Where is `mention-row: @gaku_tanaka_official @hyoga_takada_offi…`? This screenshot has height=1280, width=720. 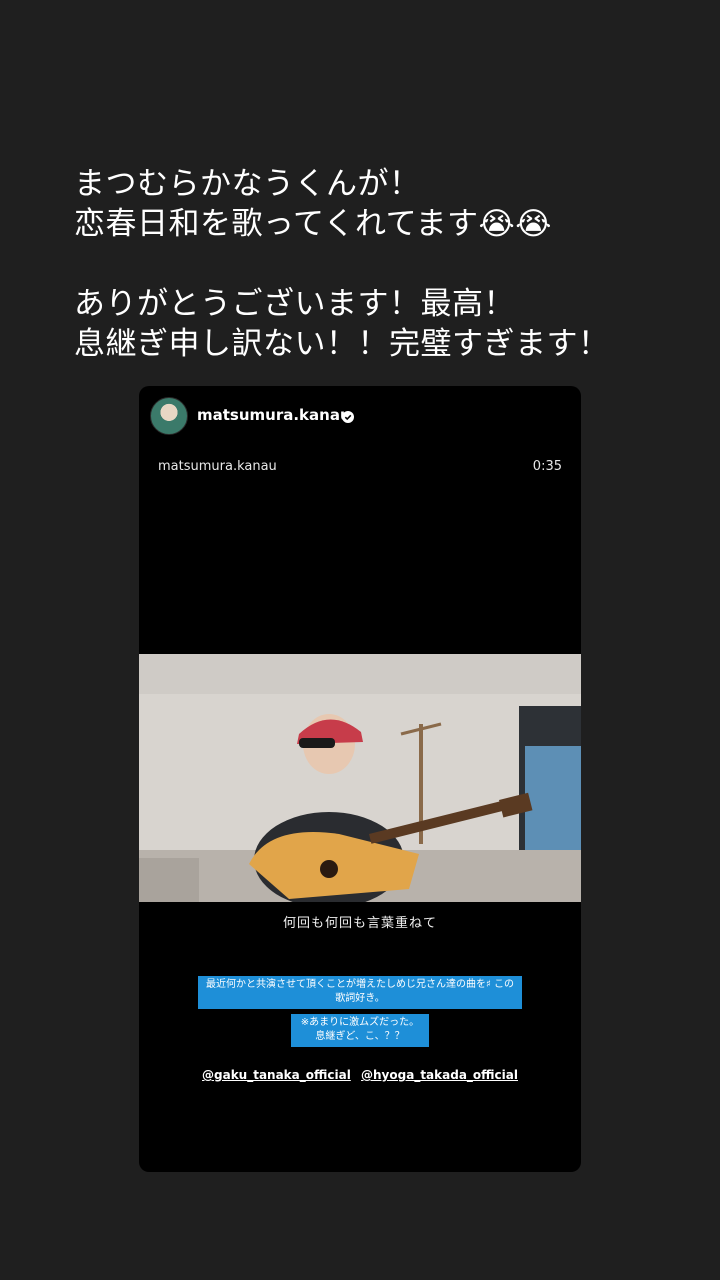
mention-row: @gaku_tanaka_official @hyoga_takada_offi… is located at coordinates (360, 1075).